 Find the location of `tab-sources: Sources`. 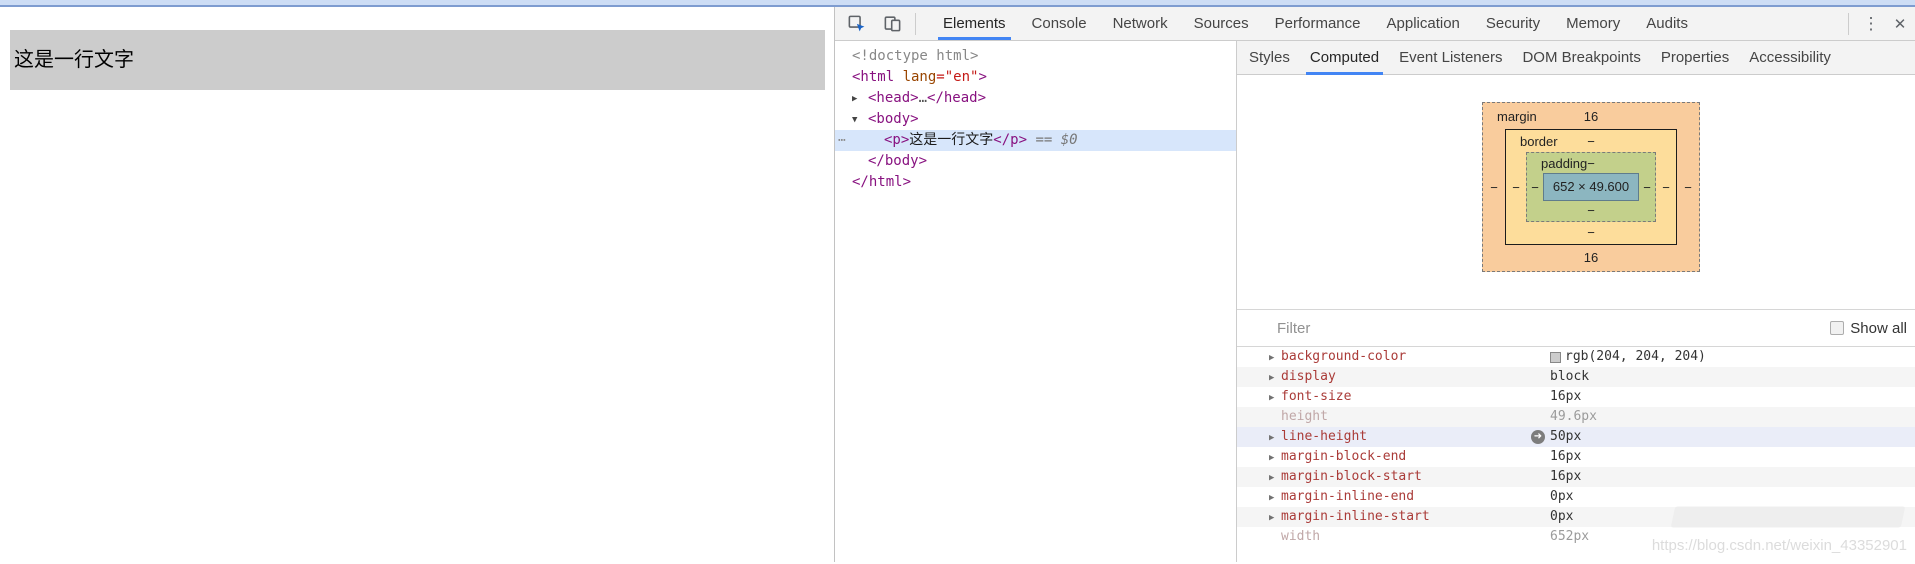

tab-sources: Sources is located at coordinates (1221, 23).